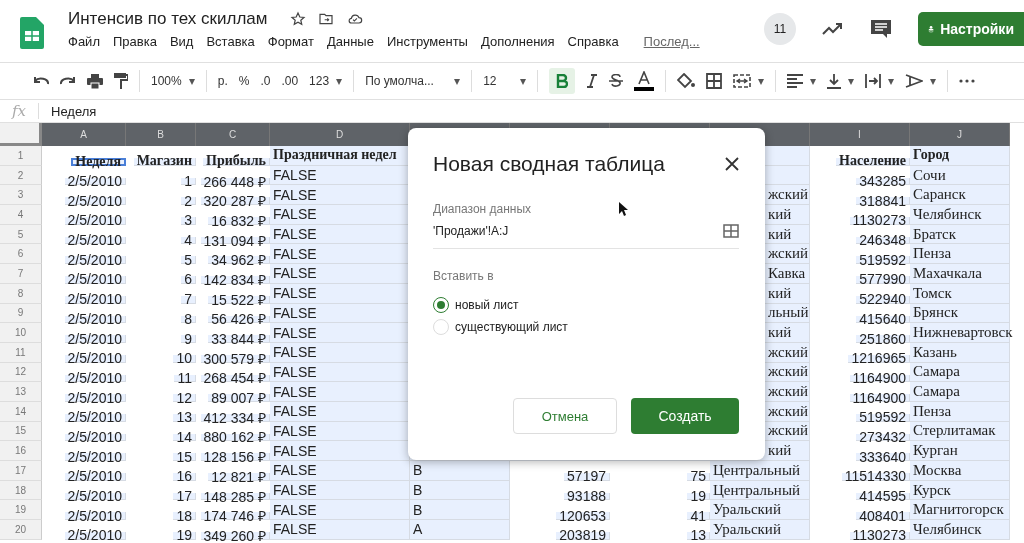 Image resolution: width=1024 pixels, height=543 pixels. I want to click on increase-decimals-button: .00, so click(290, 81).